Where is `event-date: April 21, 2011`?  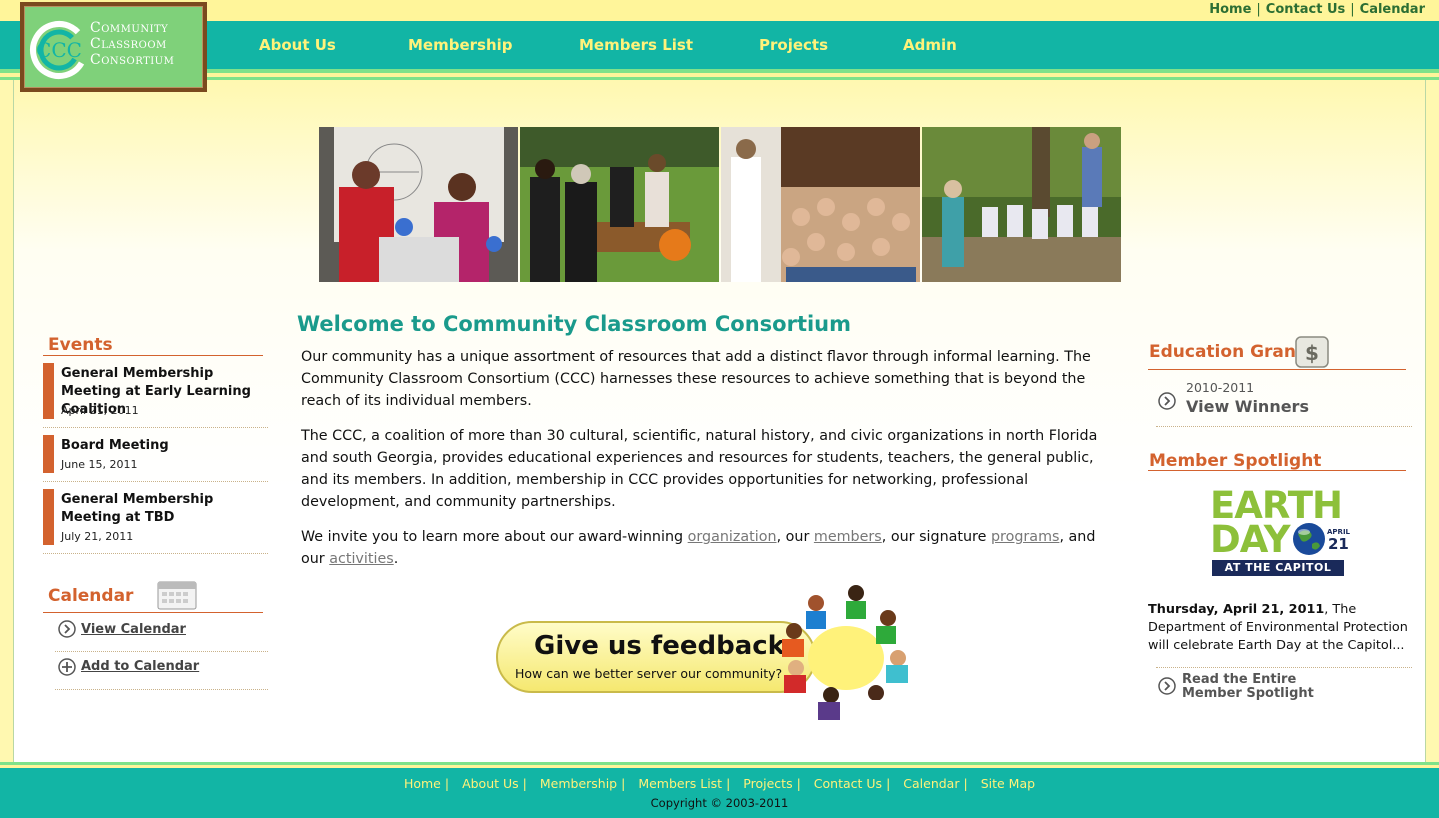
event-date: April 21, 2011 is located at coordinates (100, 410).